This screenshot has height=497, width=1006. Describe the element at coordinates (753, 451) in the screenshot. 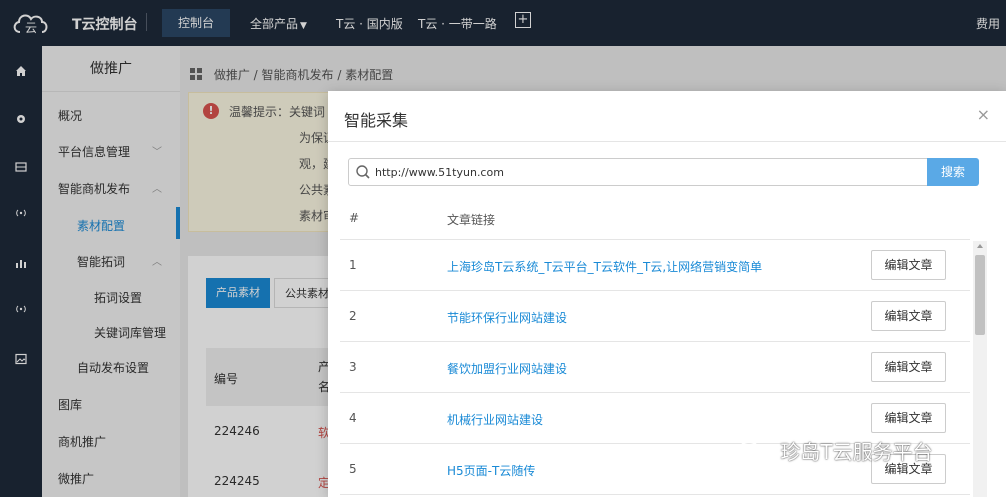

I see `wechat-icon` at that location.